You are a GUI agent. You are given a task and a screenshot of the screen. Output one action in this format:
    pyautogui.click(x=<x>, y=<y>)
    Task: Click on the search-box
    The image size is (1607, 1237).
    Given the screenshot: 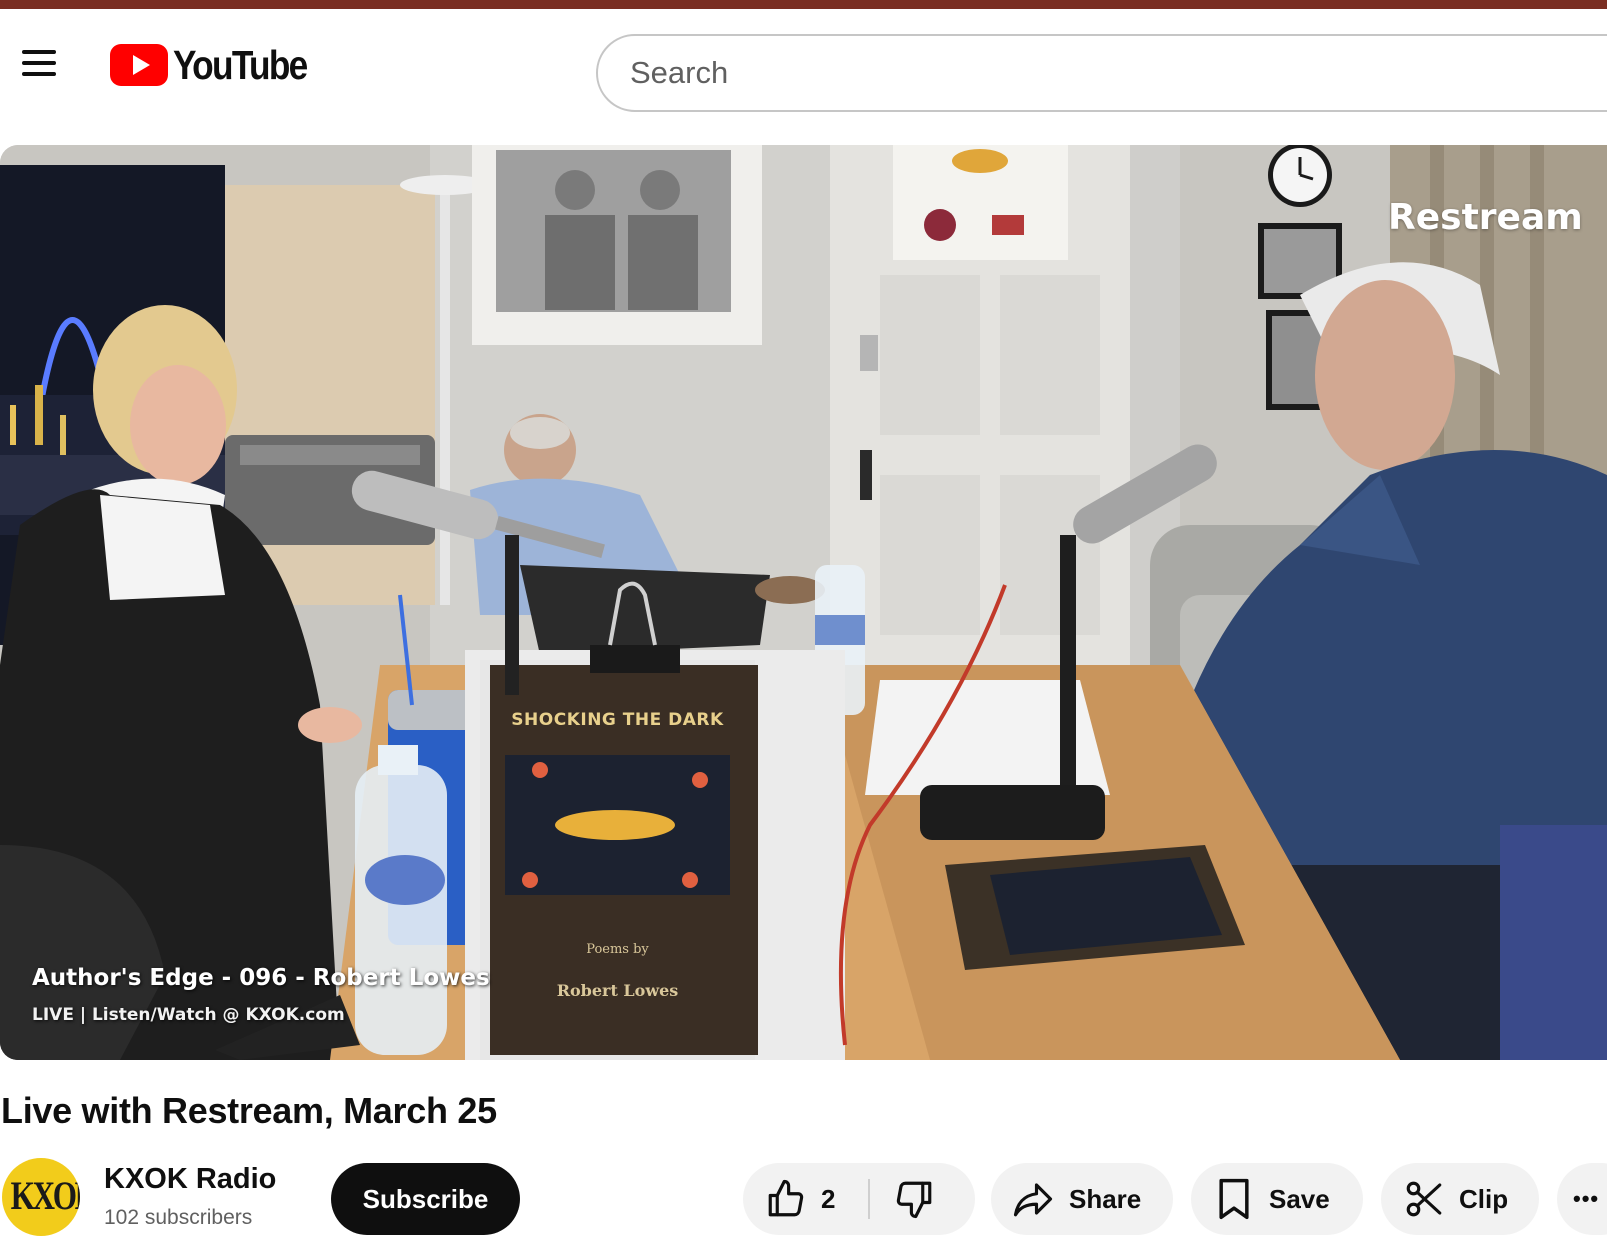 What is the action you would take?
    pyautogui.click(x=1101, y=73)
    